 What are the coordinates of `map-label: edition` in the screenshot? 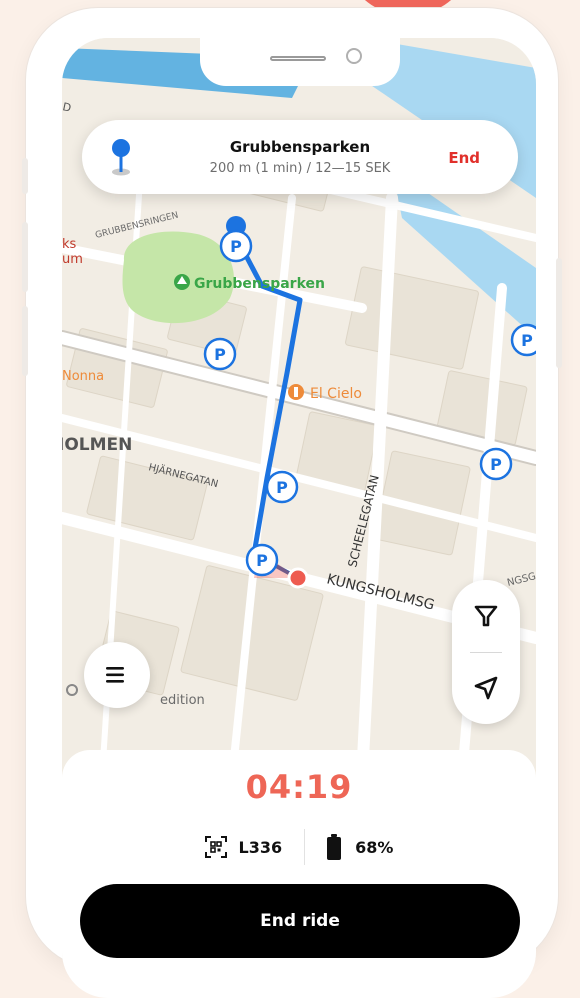 It's located at (182, 700).